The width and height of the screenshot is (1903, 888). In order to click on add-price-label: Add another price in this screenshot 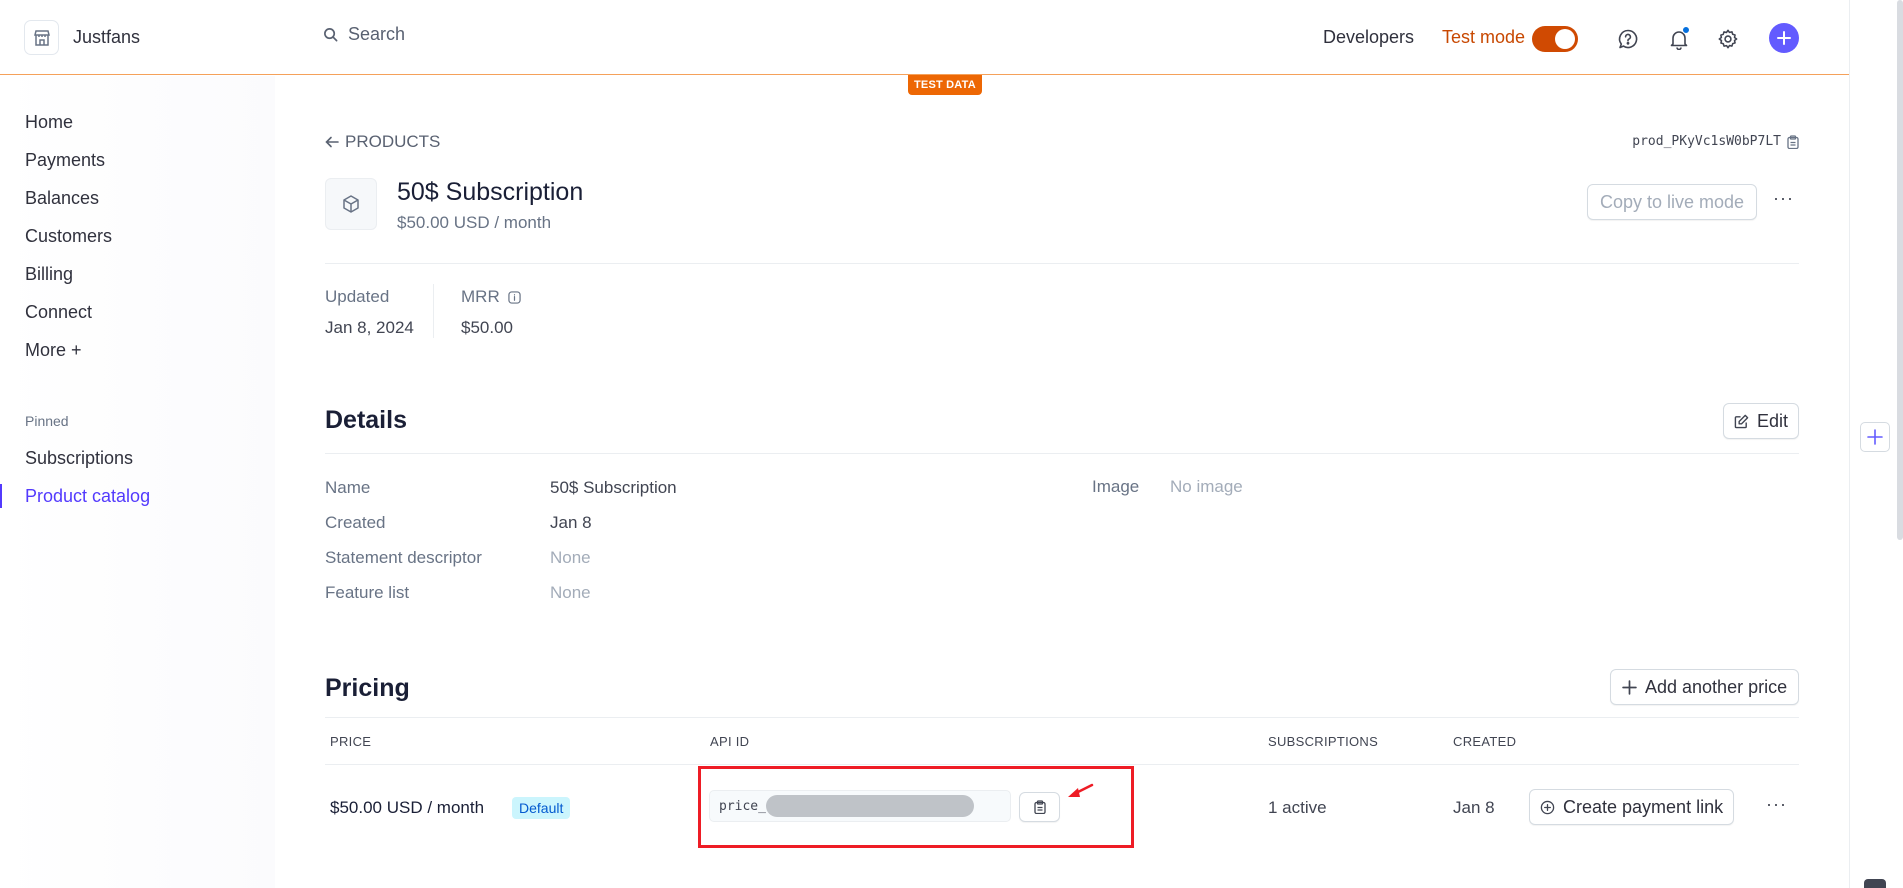, I will do `click(1716, 686)`.